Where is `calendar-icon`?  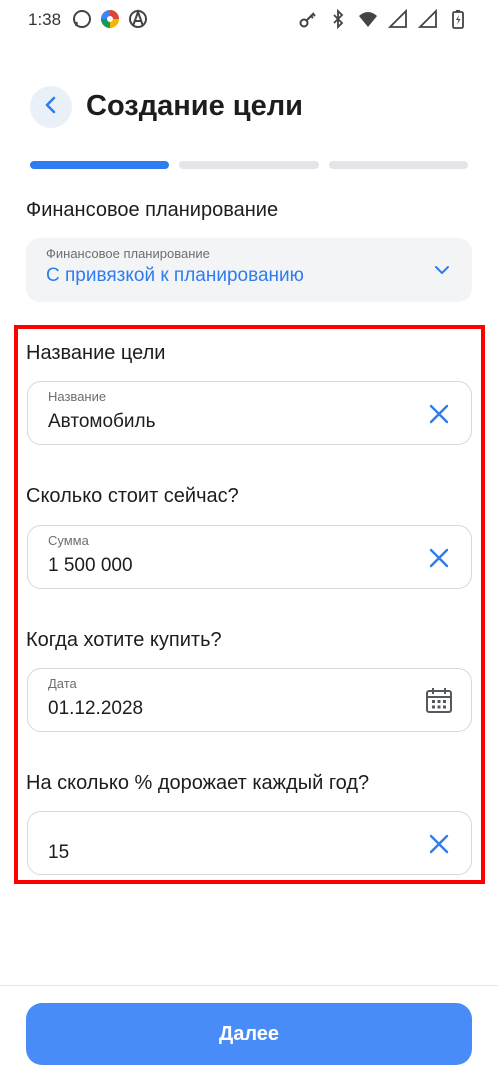
calendar-icon is located at coordinates (439, 700).